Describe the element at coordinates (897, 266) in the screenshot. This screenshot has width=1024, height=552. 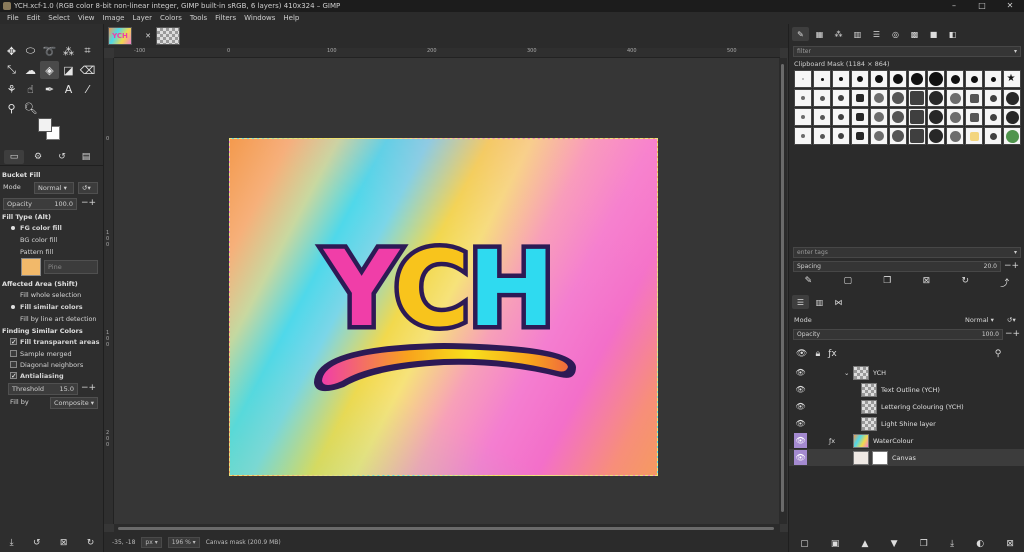
I see `spacing-slider: Spacing 20.0` at that location.